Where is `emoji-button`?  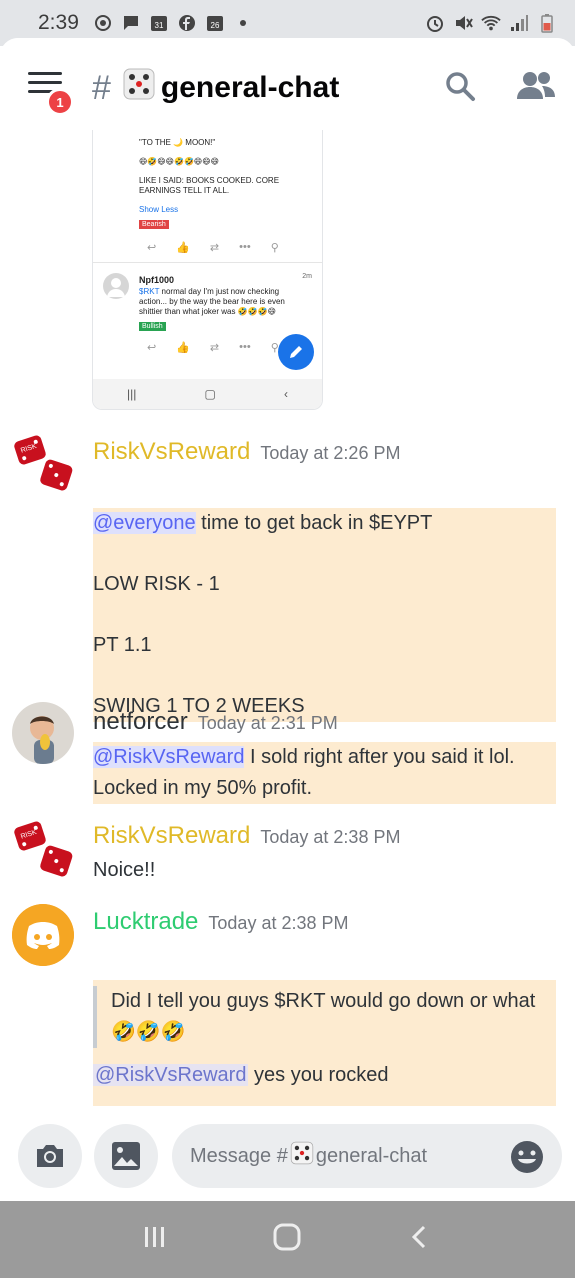
emoji-button is located at coordinates (527, 1157).